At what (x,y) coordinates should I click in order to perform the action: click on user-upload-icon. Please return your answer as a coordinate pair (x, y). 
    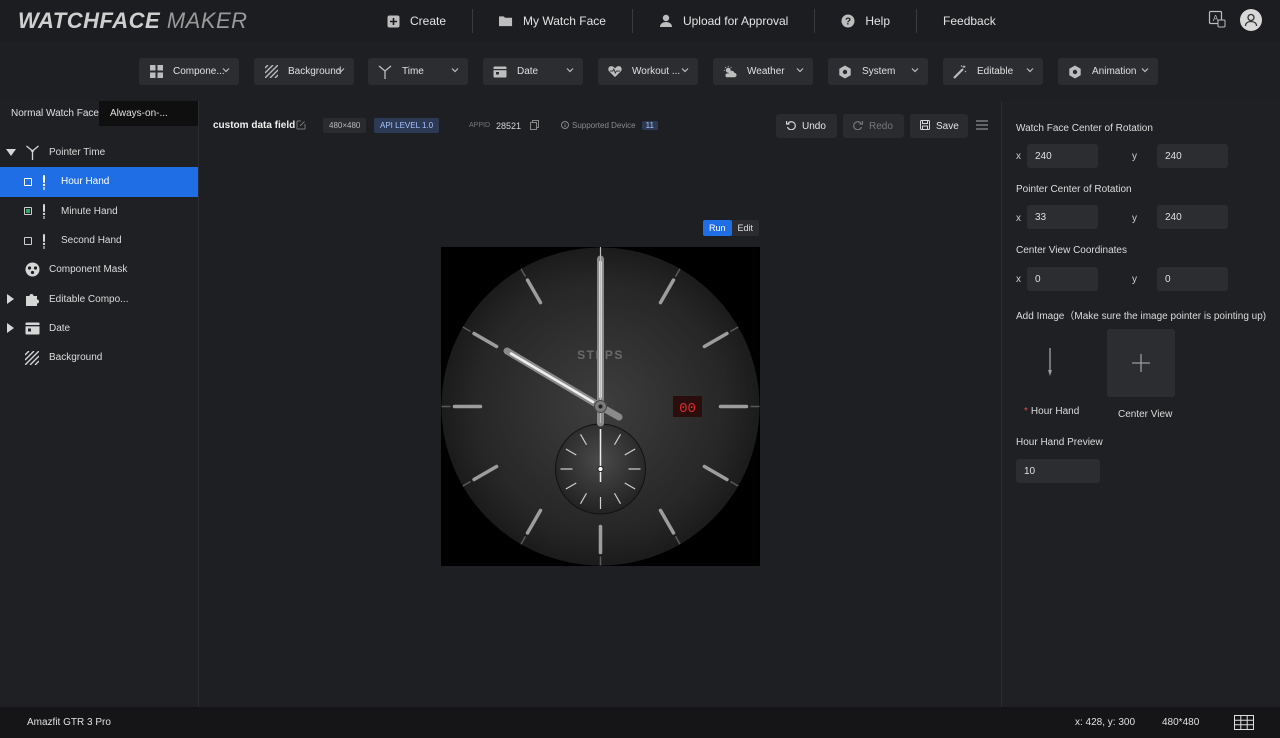
    Looking at the image, I should click on (666, 21).